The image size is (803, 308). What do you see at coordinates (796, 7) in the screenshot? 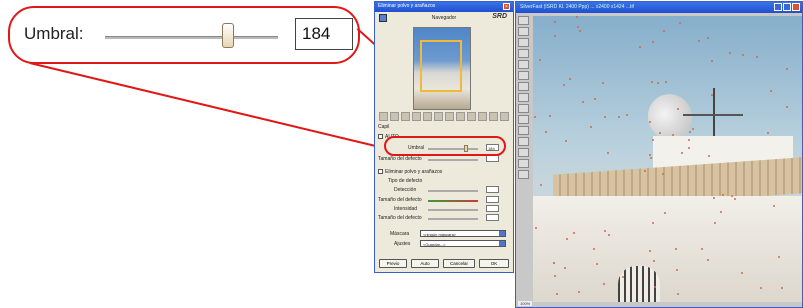
I see `close-icon` at bounding box center [796, 7].